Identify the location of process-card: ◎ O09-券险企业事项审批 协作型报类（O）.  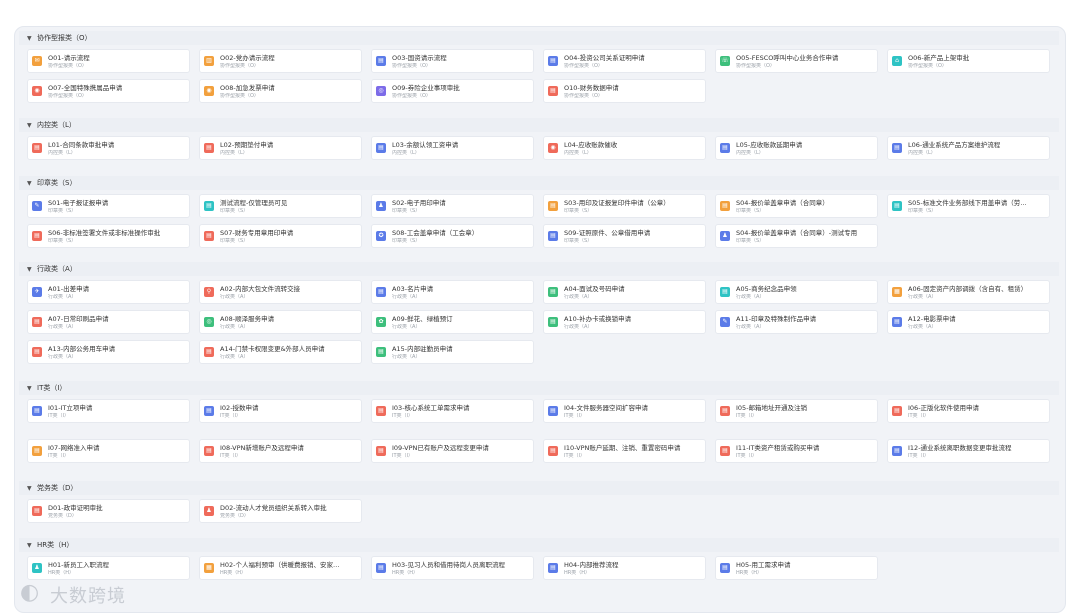
(452, 91).